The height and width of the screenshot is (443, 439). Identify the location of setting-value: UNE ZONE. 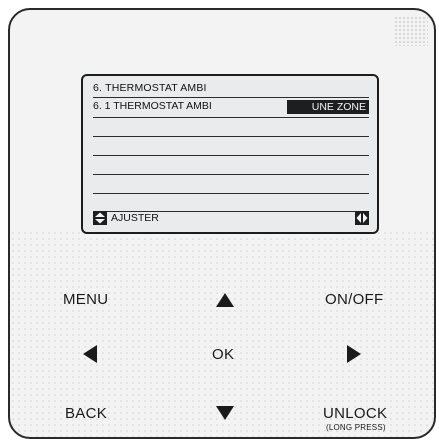
(328, 107).